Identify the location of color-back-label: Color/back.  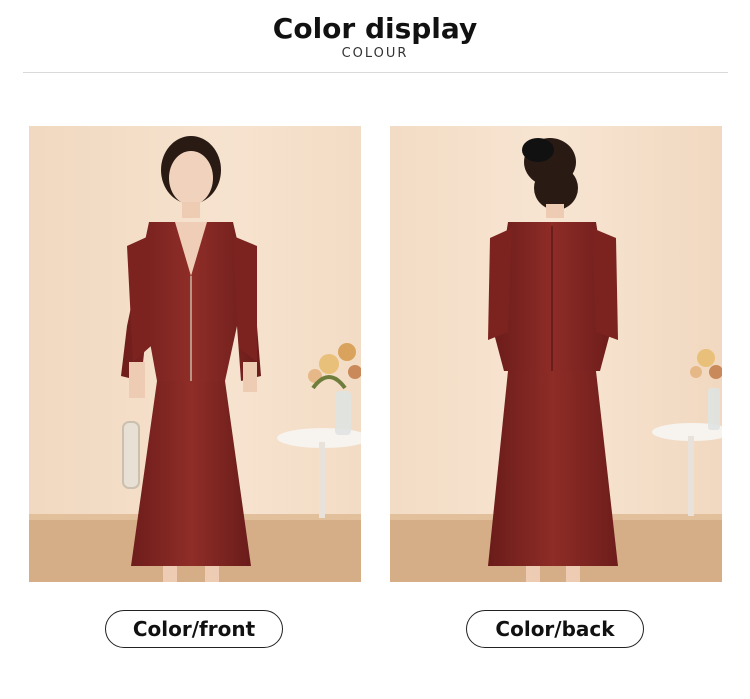
(555, 629).